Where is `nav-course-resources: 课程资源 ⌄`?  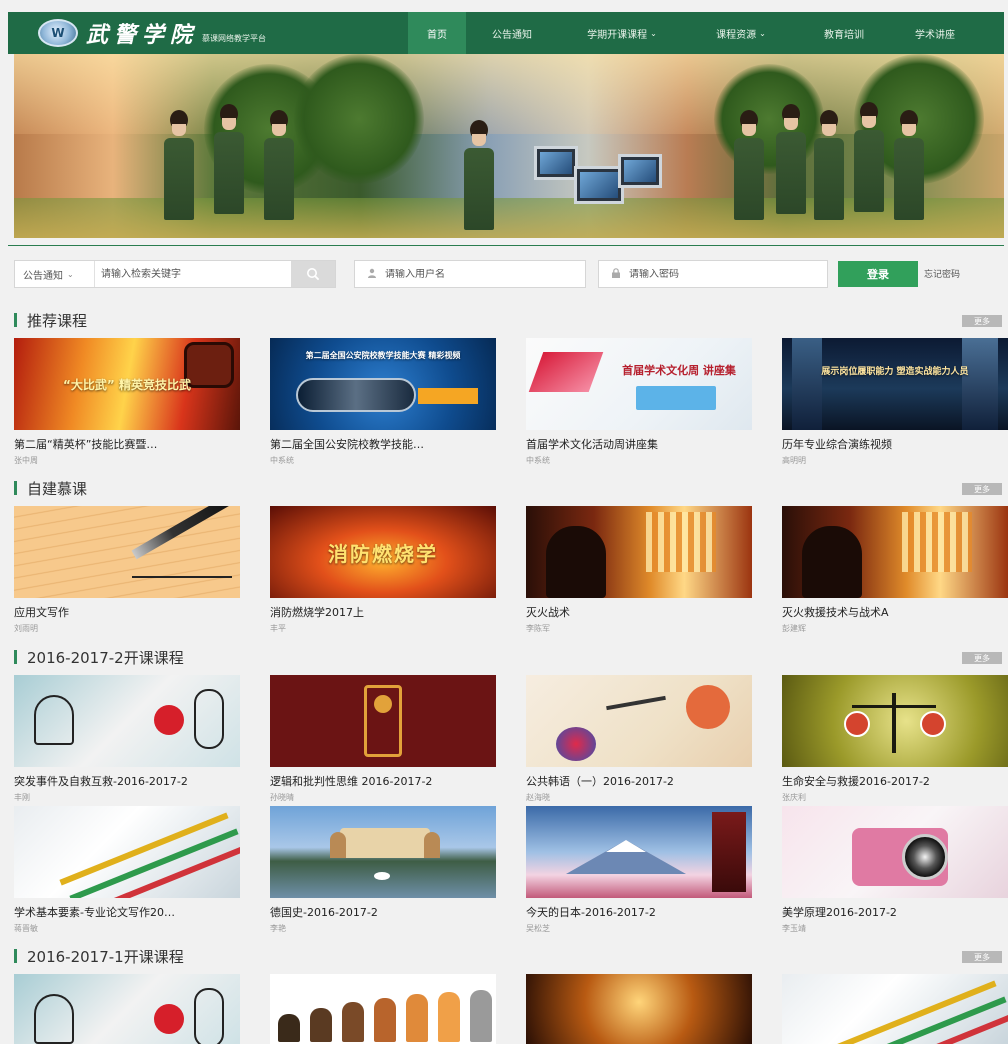
nav-course-resources: 课程资源 ⌄ is located at coordinates (741, 33).